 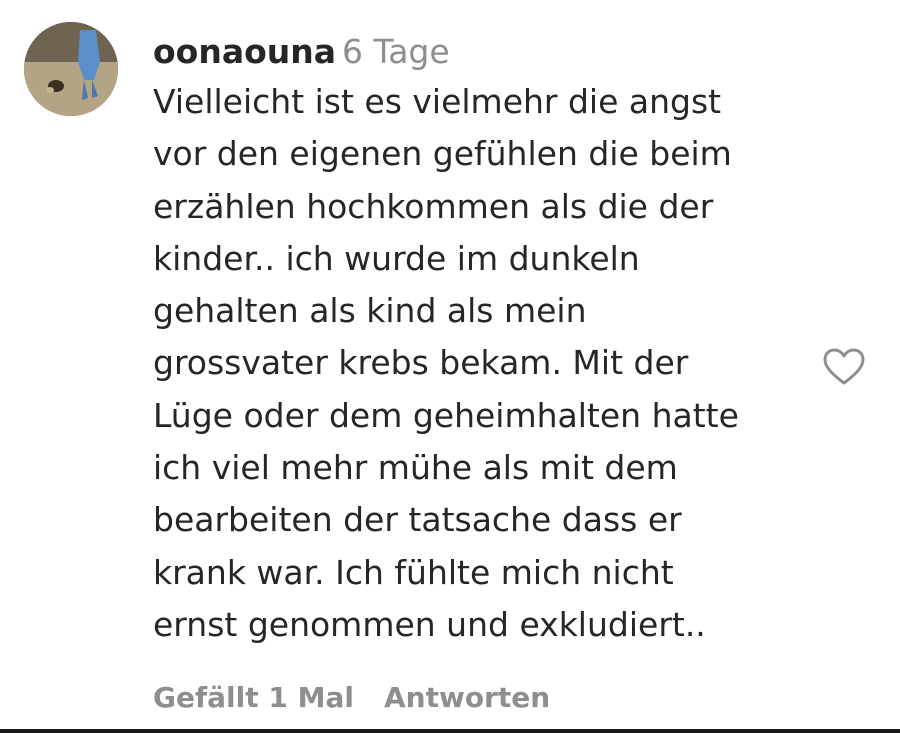 What do you see at coordinates (421, 363) in the screenshot?
I see `comment-text-line: grossvater krebs bekam. Mit der` at bounding box center [421, 363].